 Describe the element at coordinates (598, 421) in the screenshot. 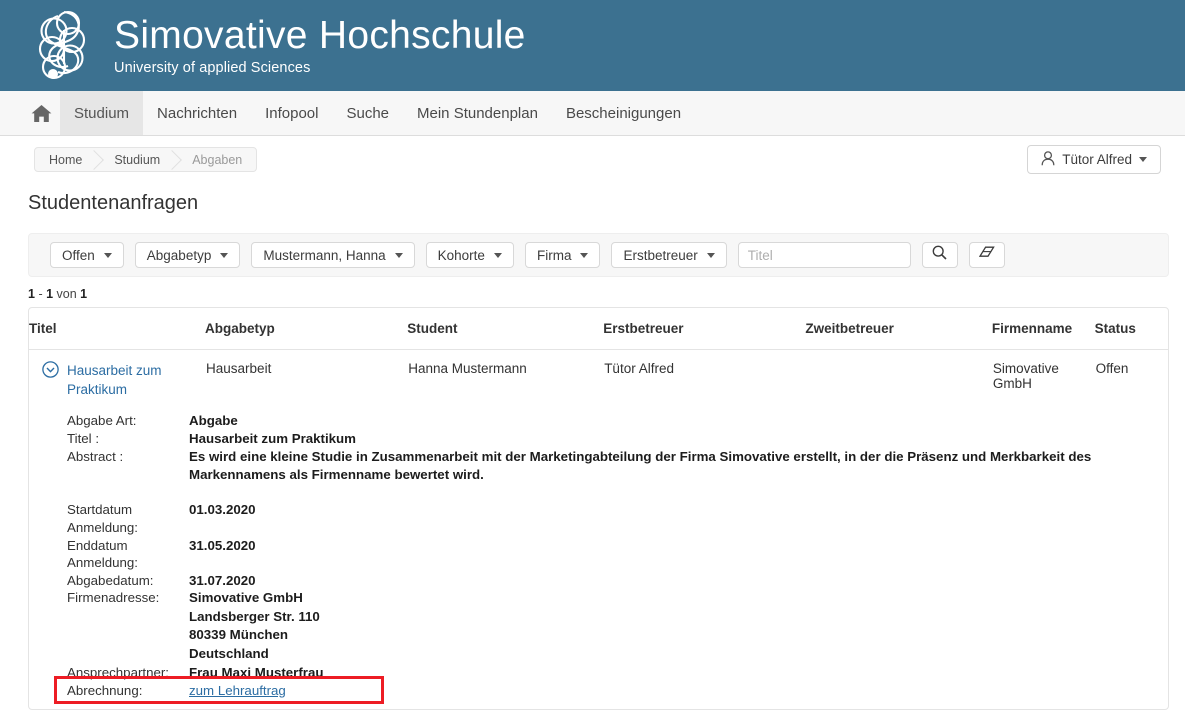

I see `detail-row-abgabe-art: Abgabe Art: Abgabe` at that location.